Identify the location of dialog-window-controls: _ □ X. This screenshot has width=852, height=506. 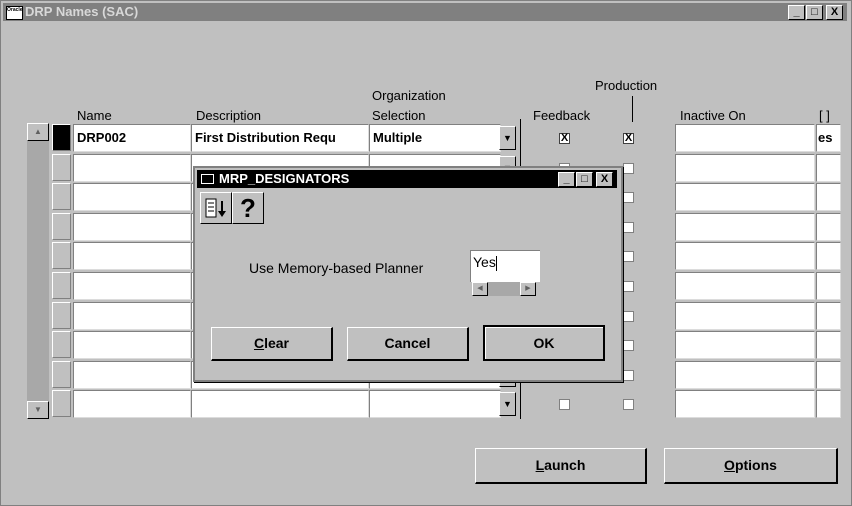
(585, 179).